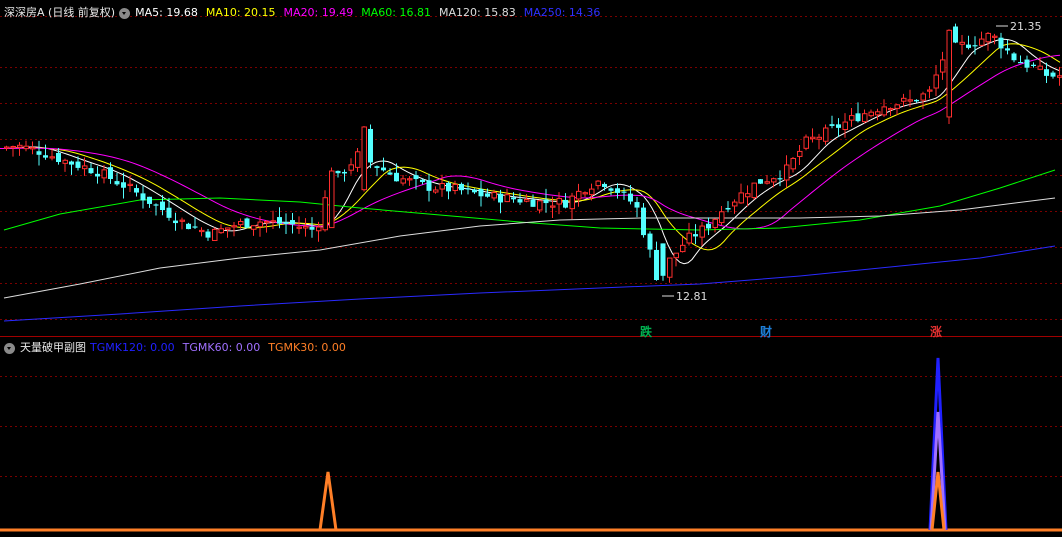 The width and height of the screenshot is (1062, 537). I want to click on ma5-value: MA5: 19.68, so click(166, 12).